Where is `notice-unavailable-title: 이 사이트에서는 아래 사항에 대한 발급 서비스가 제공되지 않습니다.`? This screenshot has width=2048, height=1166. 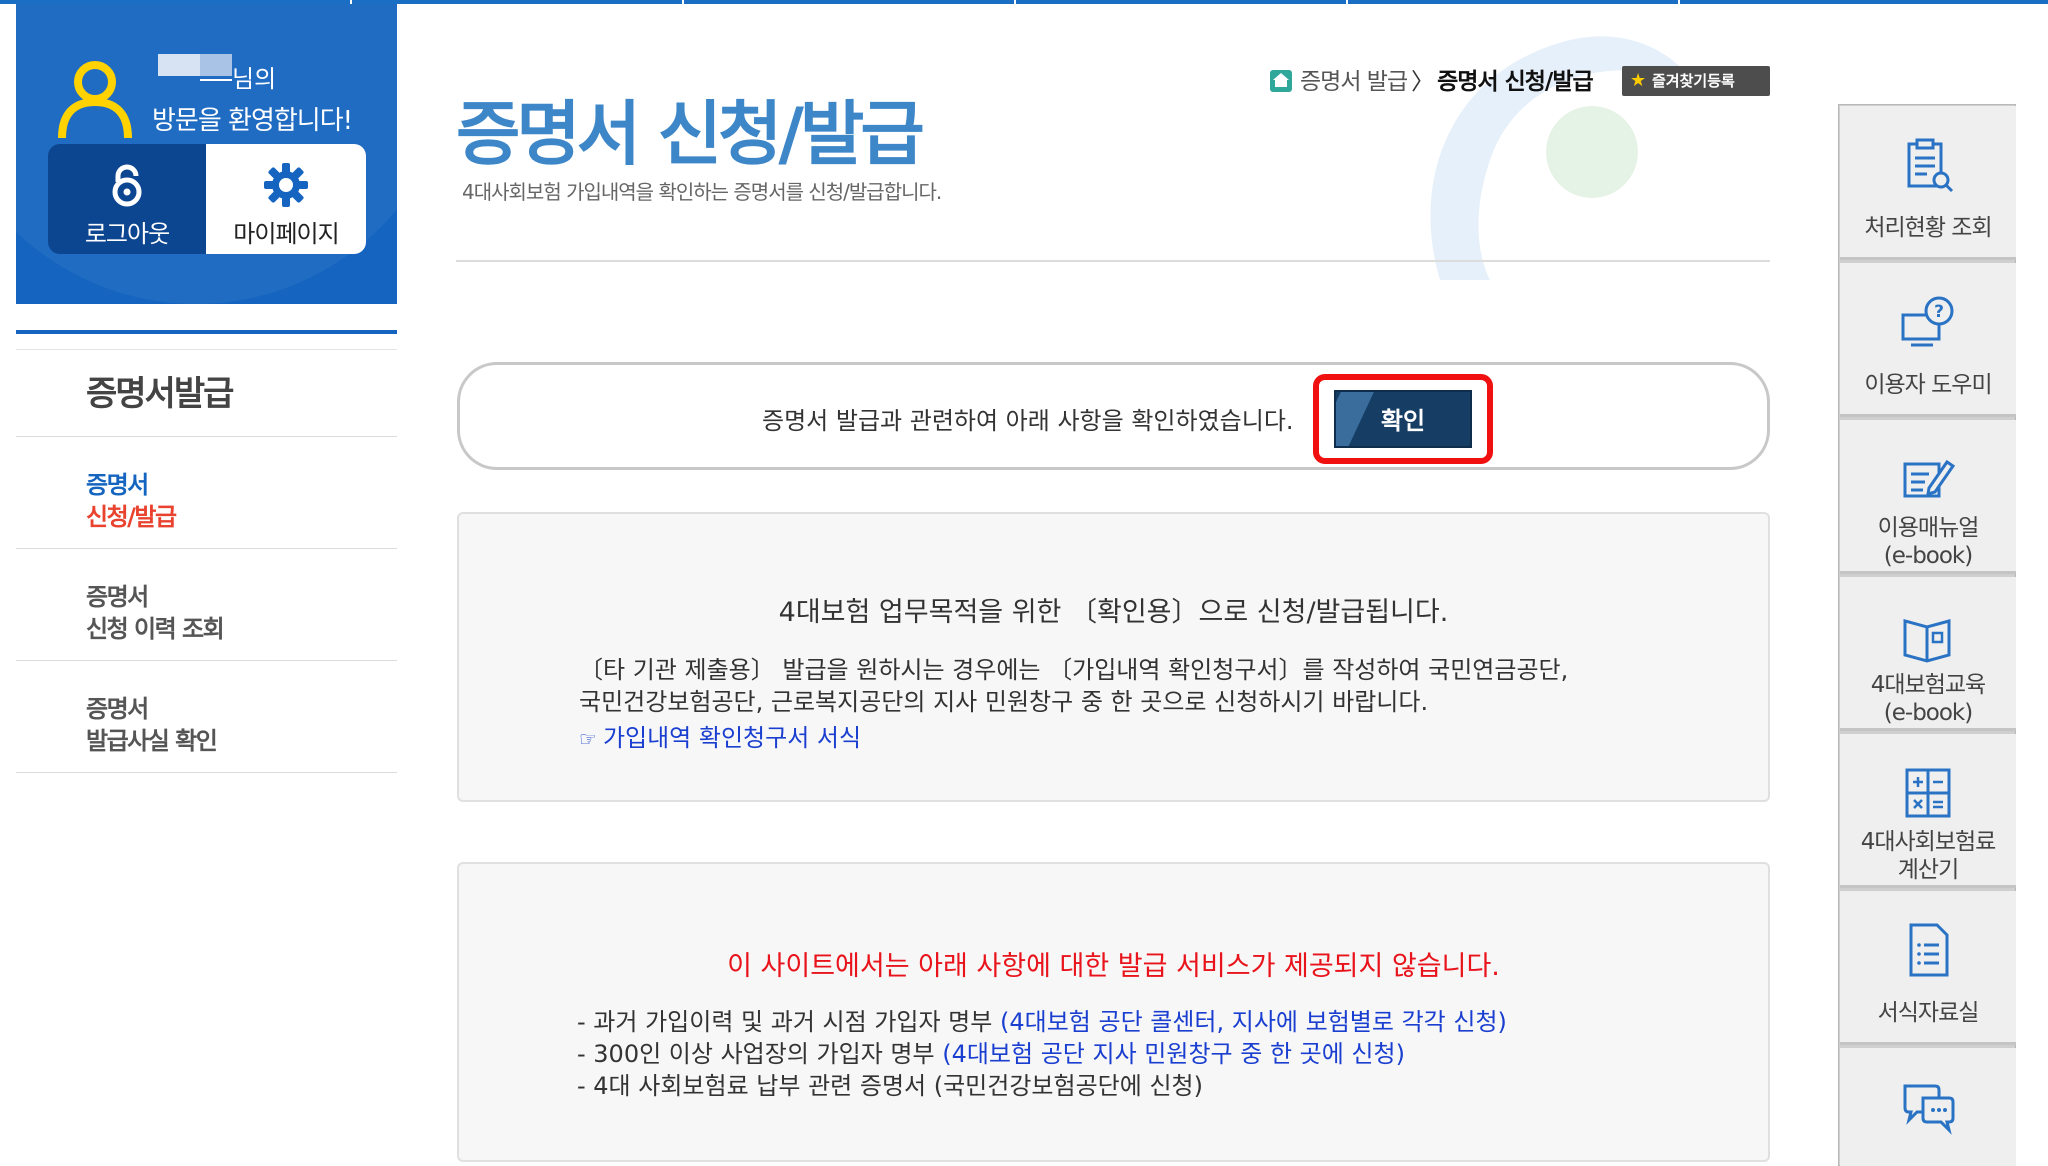 notice-unavailable-title: 이 사이트에서는 아래 사항에 대한 발급 서비스가 제공되지 않습니다. is located at coordinates (1113, 966).